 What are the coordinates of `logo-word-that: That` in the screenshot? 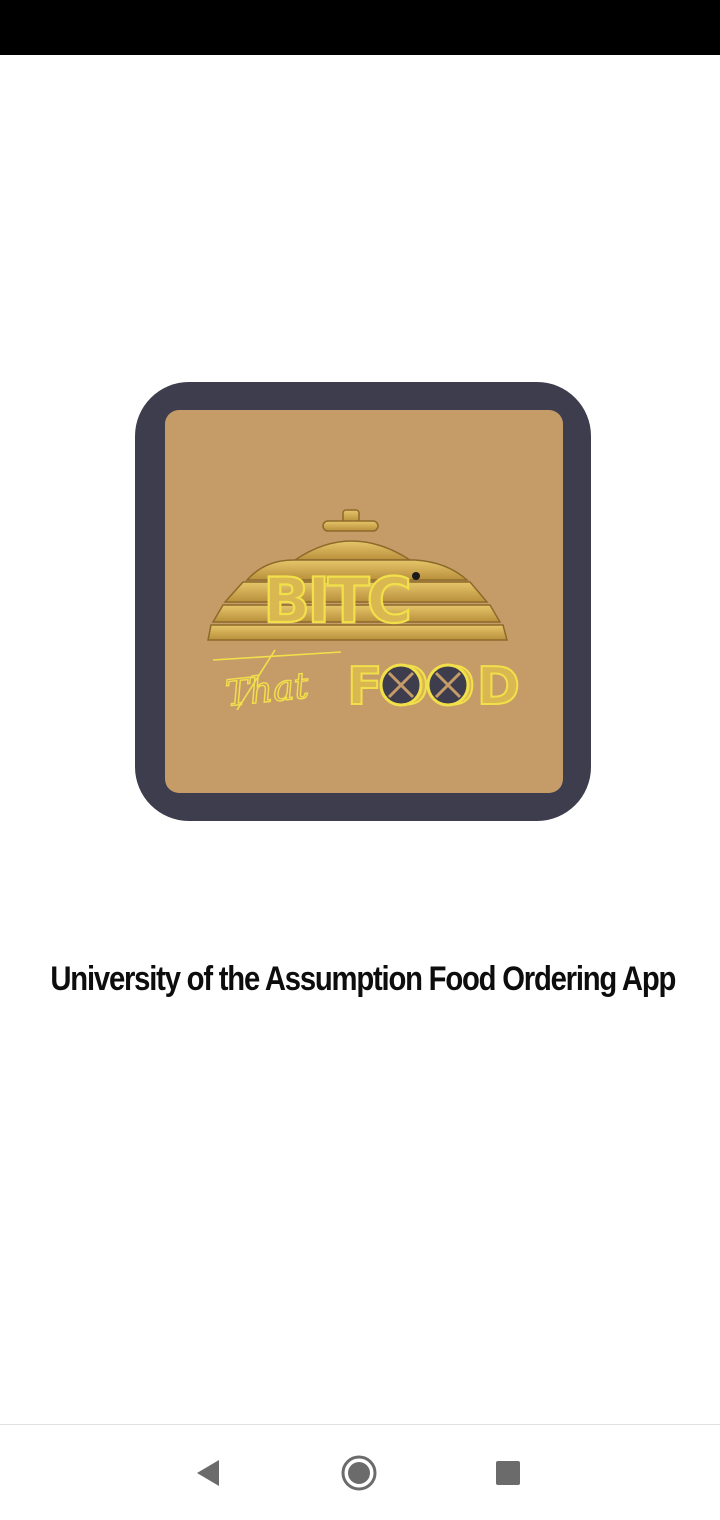 It's located at (267, 690).